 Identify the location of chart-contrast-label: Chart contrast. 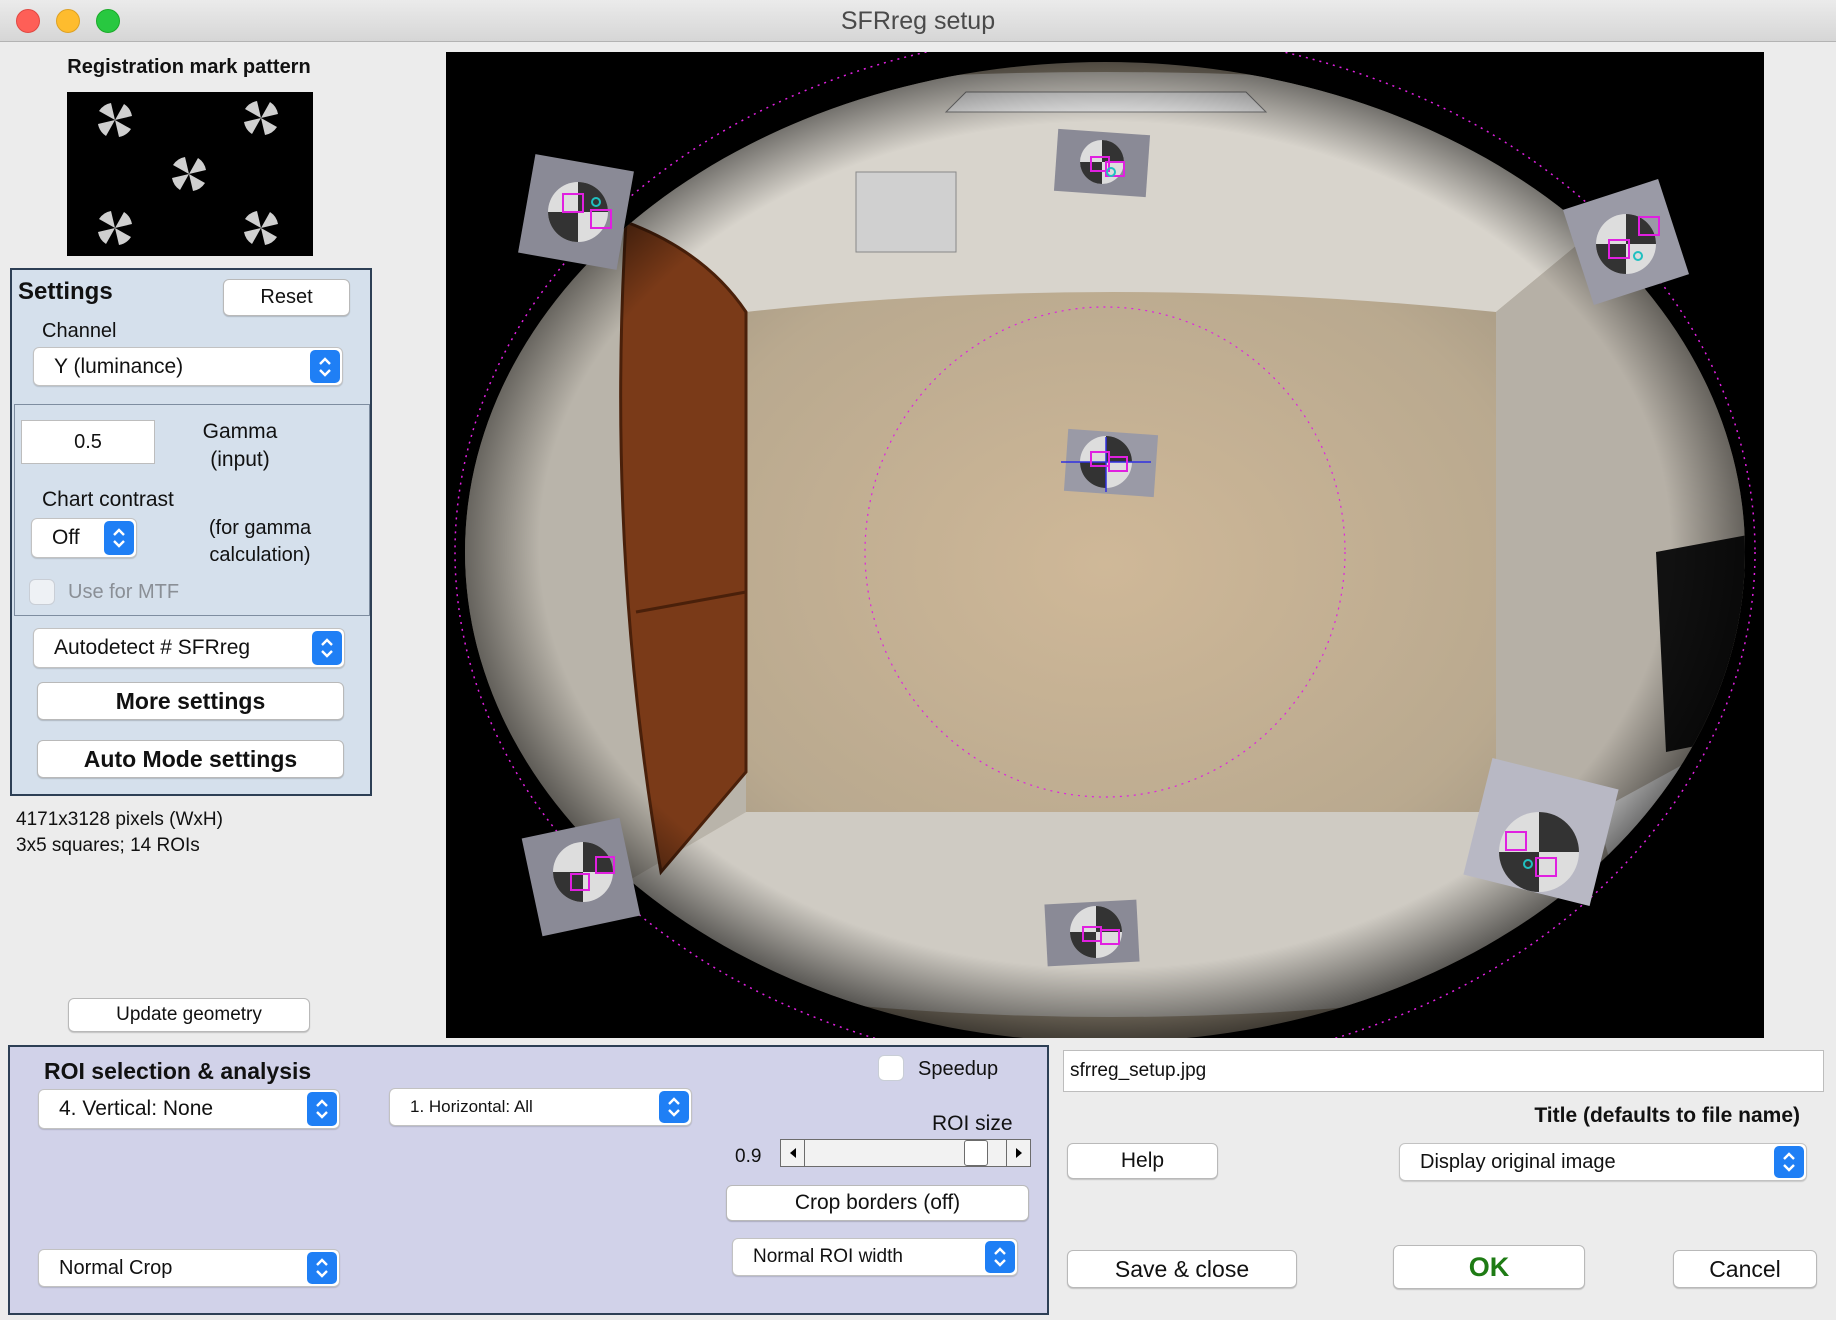
(108, 499).